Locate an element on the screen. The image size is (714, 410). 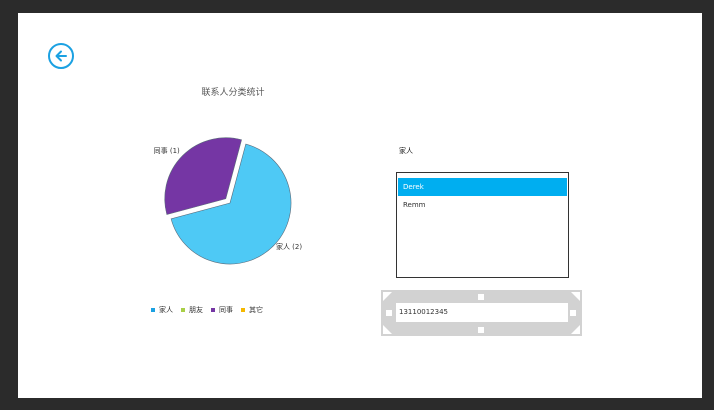
legend-item-family: 家人 is located at coordinates (162, 310).